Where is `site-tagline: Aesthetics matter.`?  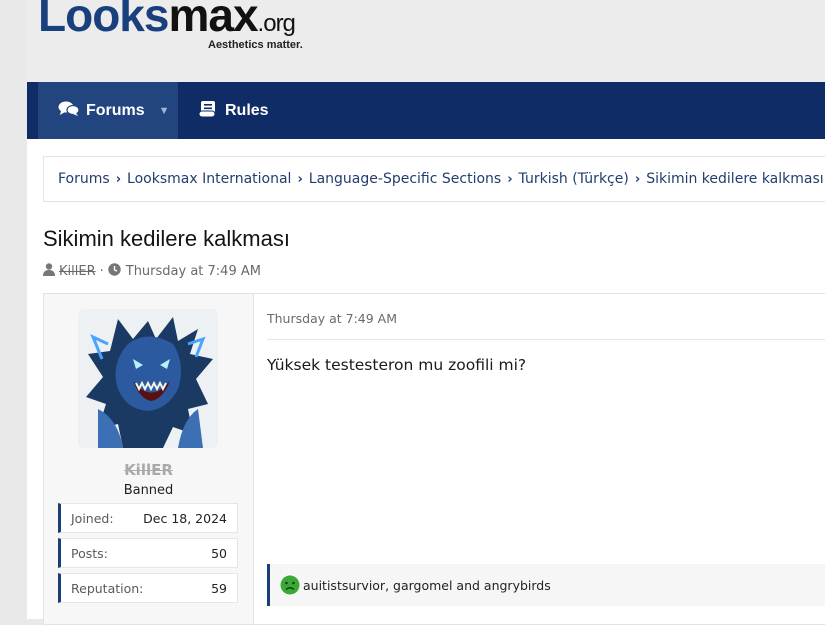 site-tagline: Aesthetics matter. is located at coordinates (255, 45).